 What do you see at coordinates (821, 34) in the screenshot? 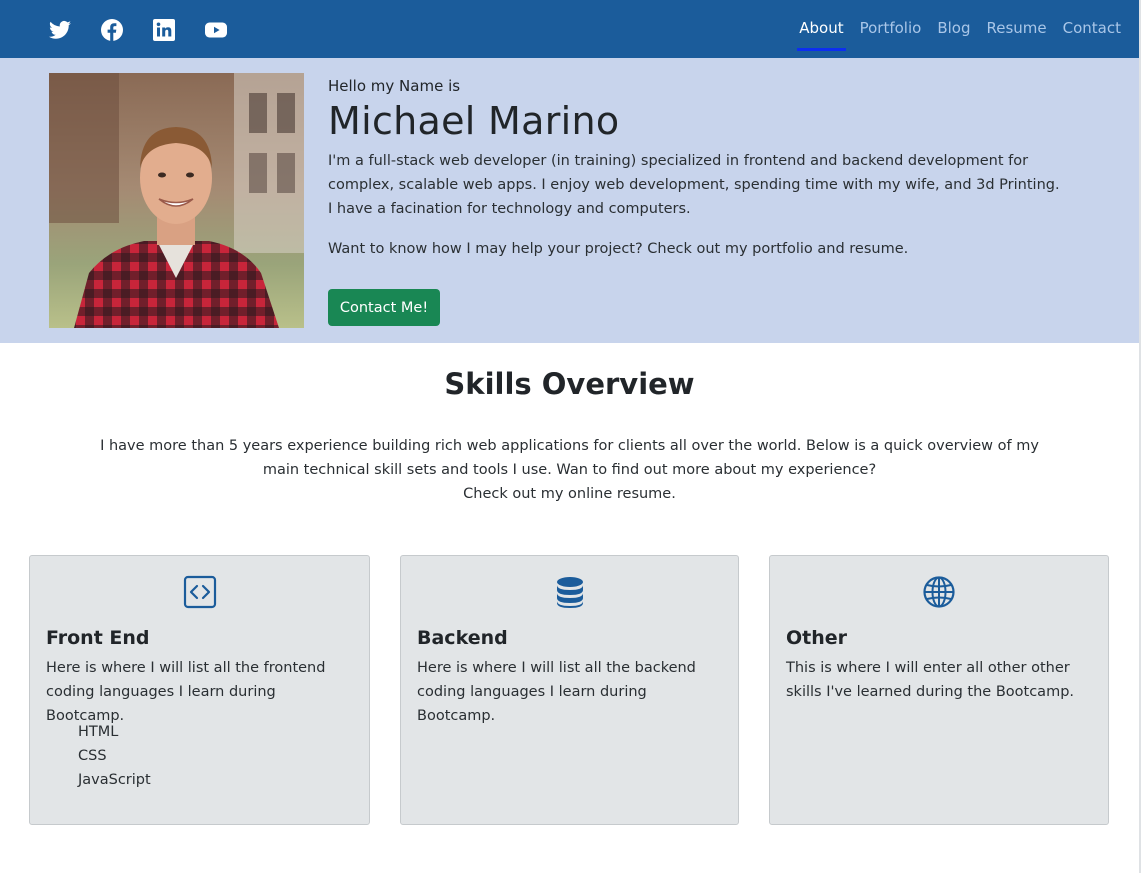
I see `nav-link-about: About` at bounding box center [821, 34].